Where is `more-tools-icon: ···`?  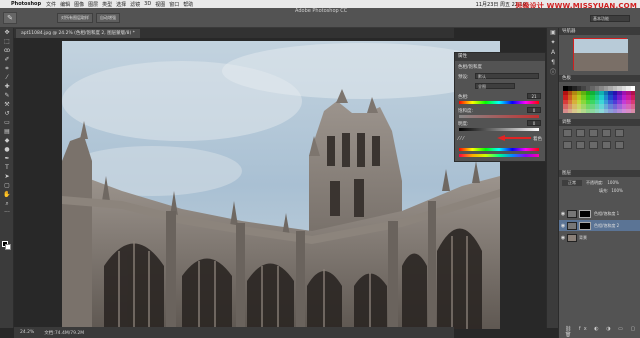 more-tools-icon: ··· is located at coordinates (7, 212).